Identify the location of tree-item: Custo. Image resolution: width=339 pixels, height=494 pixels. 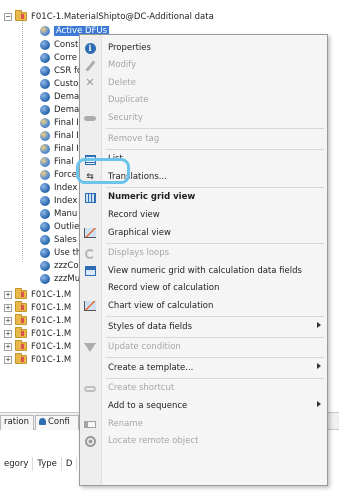
(59, 83).